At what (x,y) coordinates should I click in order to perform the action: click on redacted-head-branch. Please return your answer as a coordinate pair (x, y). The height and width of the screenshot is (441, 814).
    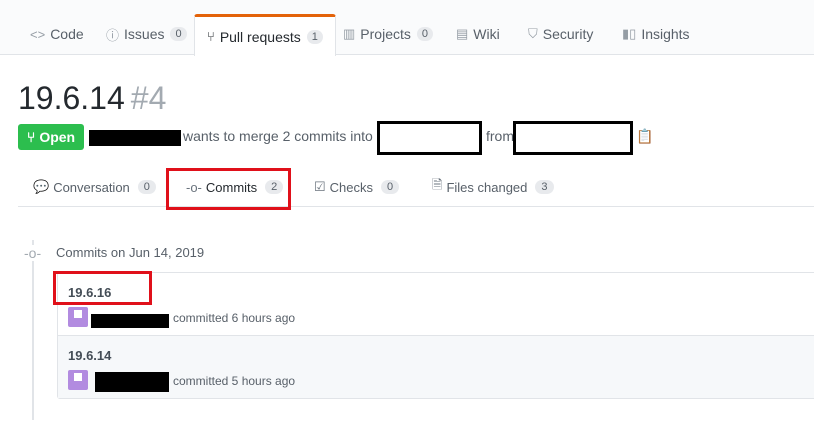
    Looking at the image, I should click on (573, 138).